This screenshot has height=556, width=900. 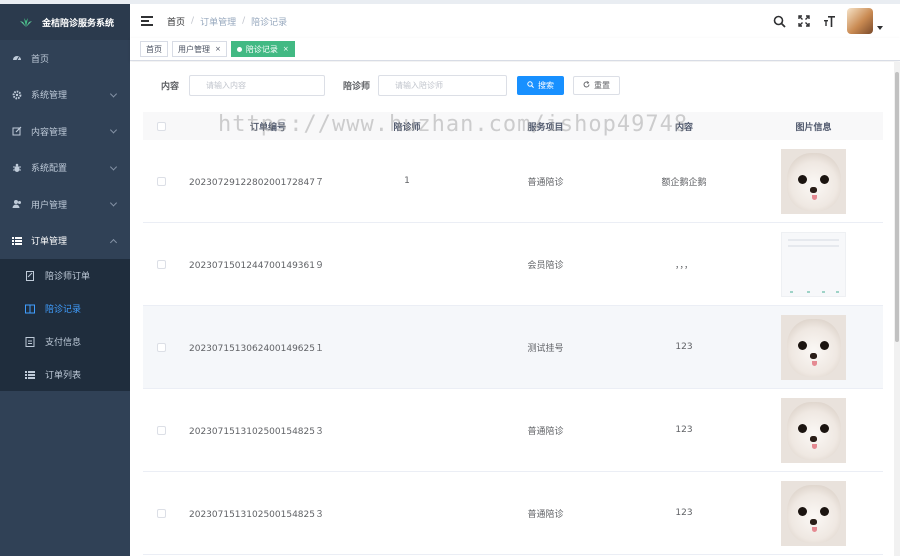 I want to click on active-dot-icon, so click(x=239, y=49).